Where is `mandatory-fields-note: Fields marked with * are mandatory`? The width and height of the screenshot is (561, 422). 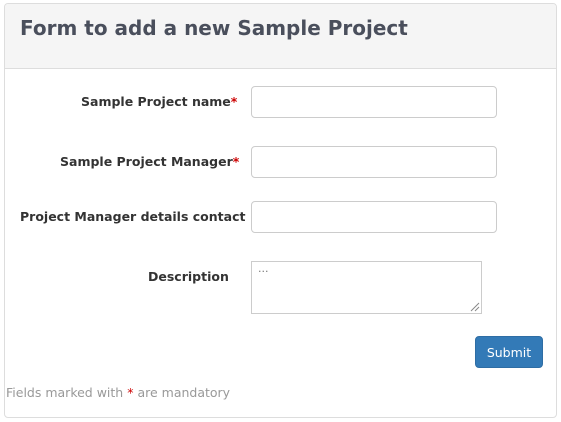 mandatory-fields-note: Fields marked with * are mandatory is located at coordinates (118, 392).